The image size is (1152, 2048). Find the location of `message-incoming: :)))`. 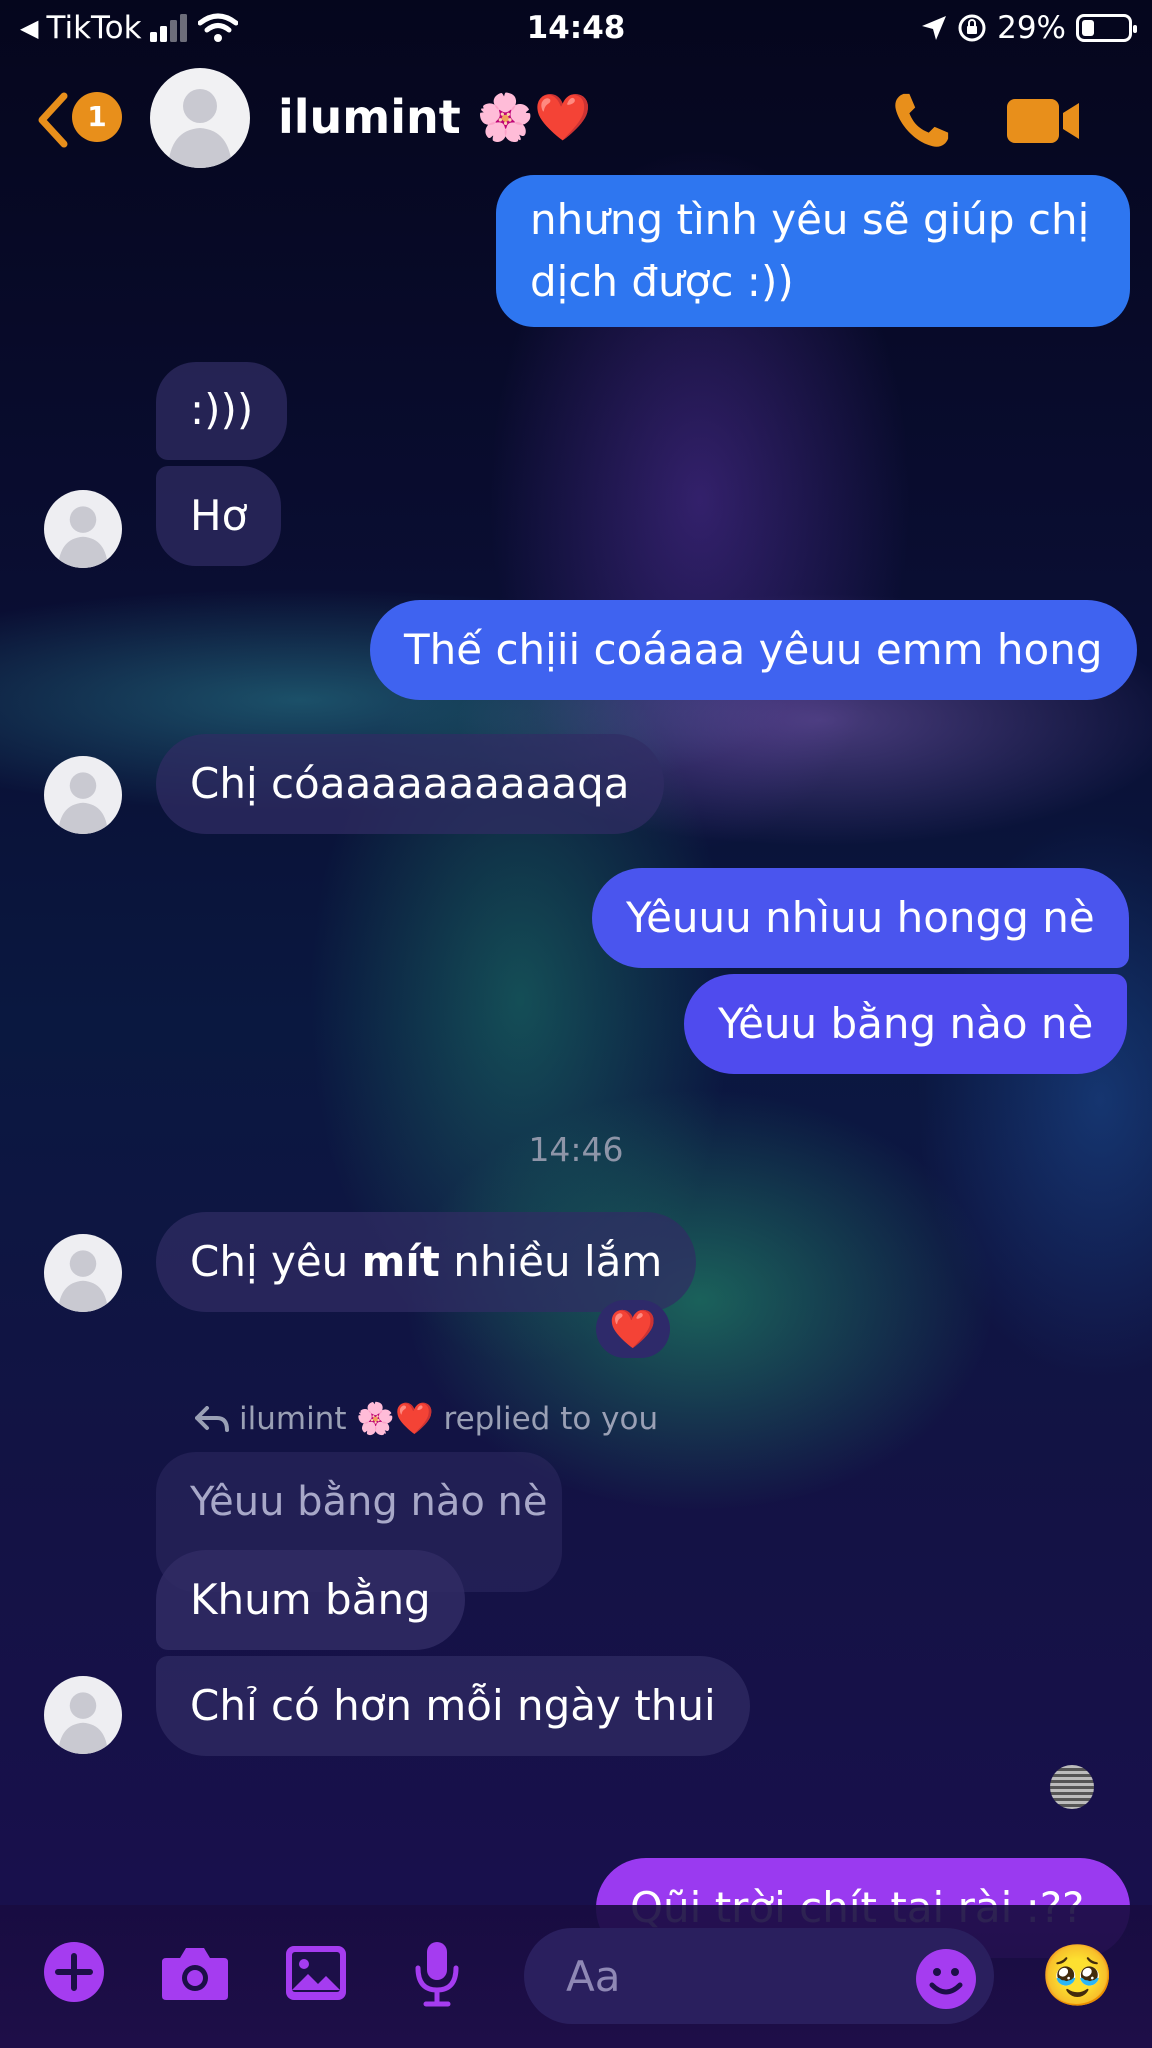

message-incoming: :))) is located at coordinates (222, 411).